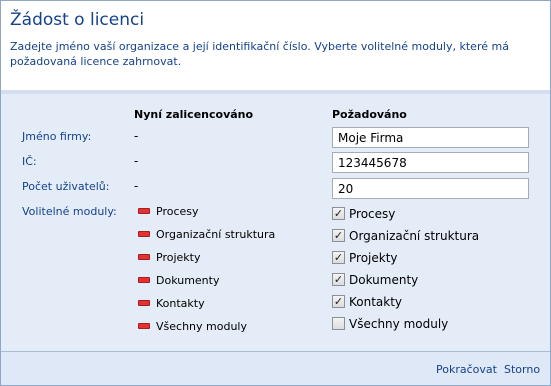  Describe the element at coordinates (430, 162) in the screenshot. I see `company-id-input` at that location.